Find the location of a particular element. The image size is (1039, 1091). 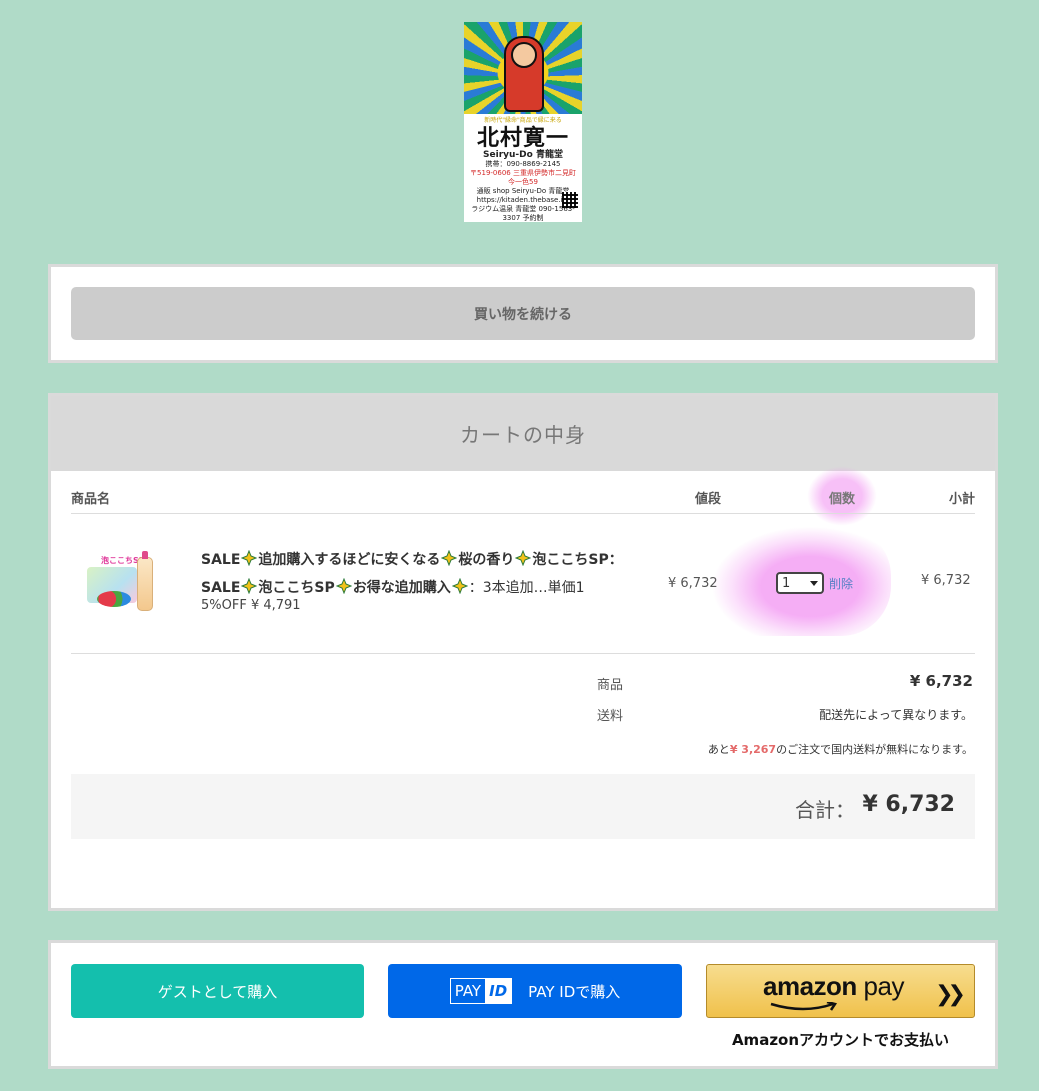

payid-logo-icon: PAY ID is located at coordinates (481, 991).